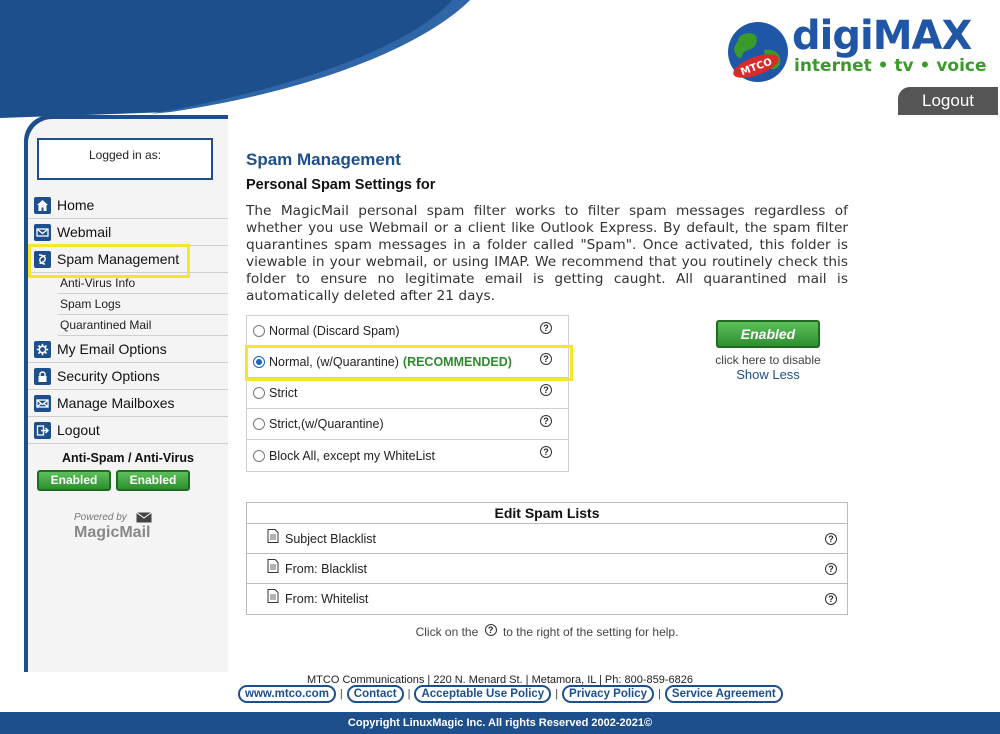 The image size is (1000, 734). What do you see at coordinates (100, 517) in the screenshot?
I see `powered-by-label: Powered by` at bounding box center [100, 517].